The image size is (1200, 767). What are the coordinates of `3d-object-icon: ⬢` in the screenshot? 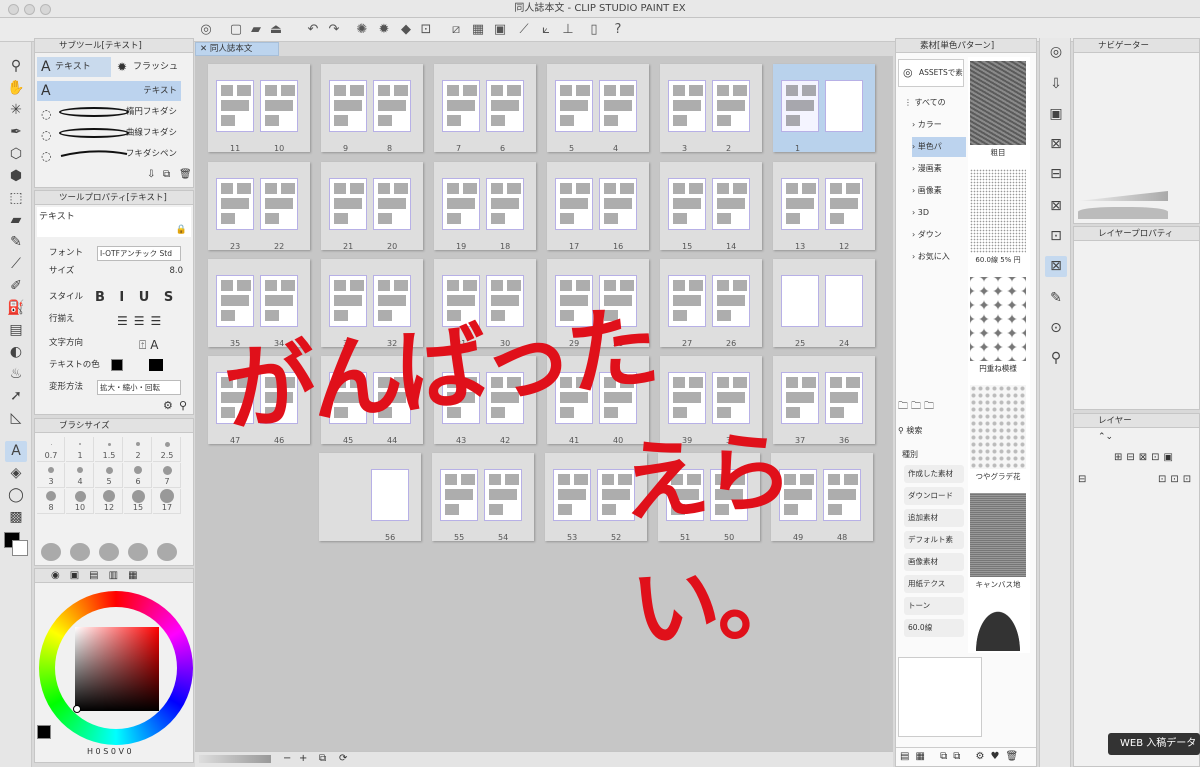 It's located at (16, 176).